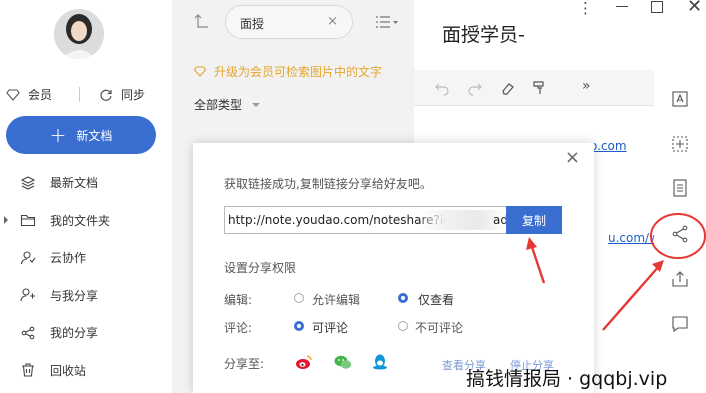 This screenshot has height=393, width=706. I want to click on type-filter-dropdown: 全部类型, so click(227, 104).